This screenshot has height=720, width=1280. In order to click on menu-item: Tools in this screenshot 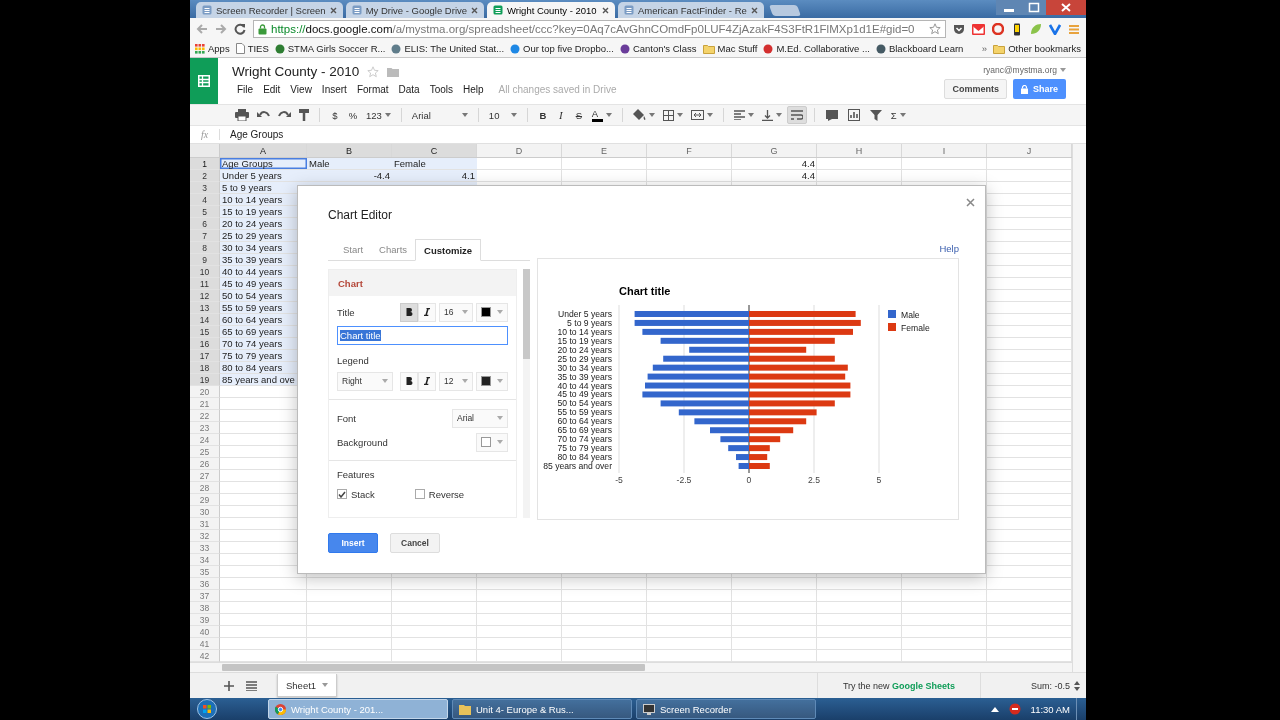, I will do `click(441, 89)`.